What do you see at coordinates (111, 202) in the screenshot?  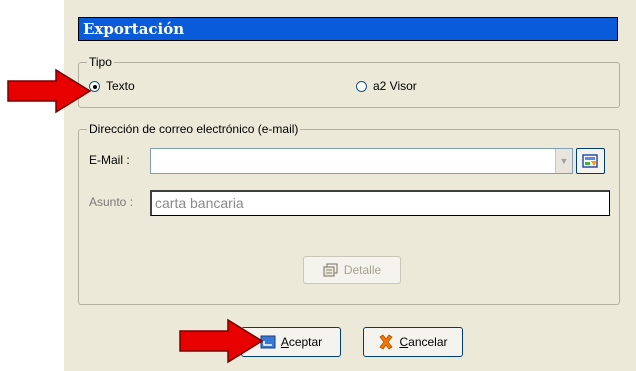 I see `subject-label: Asunto :` at bounding box center [111, 202].